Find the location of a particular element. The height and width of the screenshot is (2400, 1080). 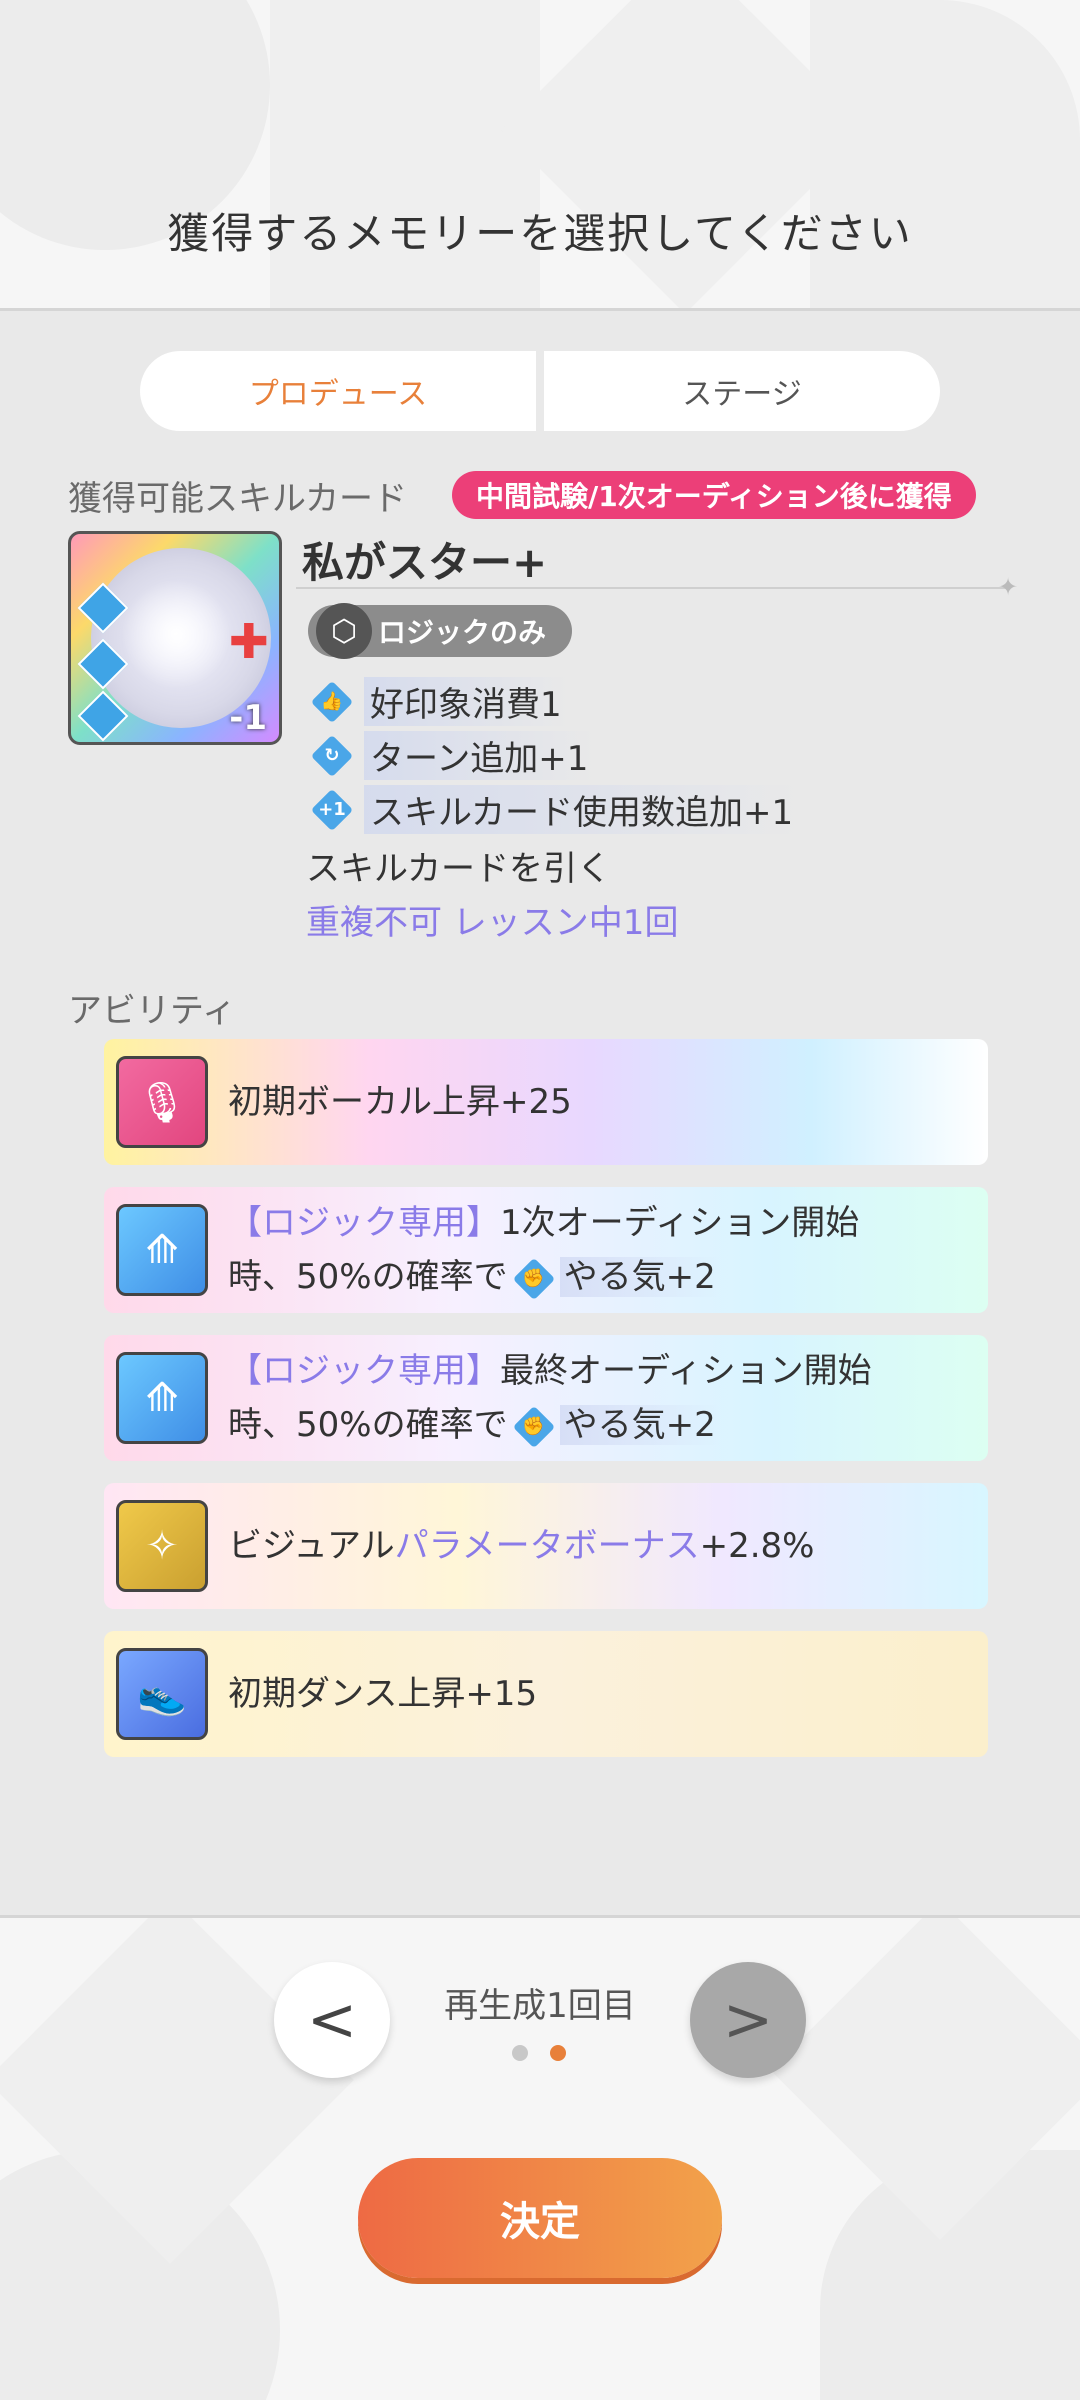

ability-text: ビジュアルパラメータボーナス+2.8% is located at coordinates (521, 1546).